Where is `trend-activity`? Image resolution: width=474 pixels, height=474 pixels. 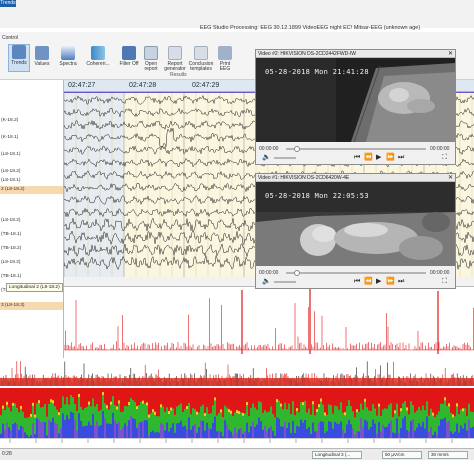
trend-activity is located at coordinates (237, 373).